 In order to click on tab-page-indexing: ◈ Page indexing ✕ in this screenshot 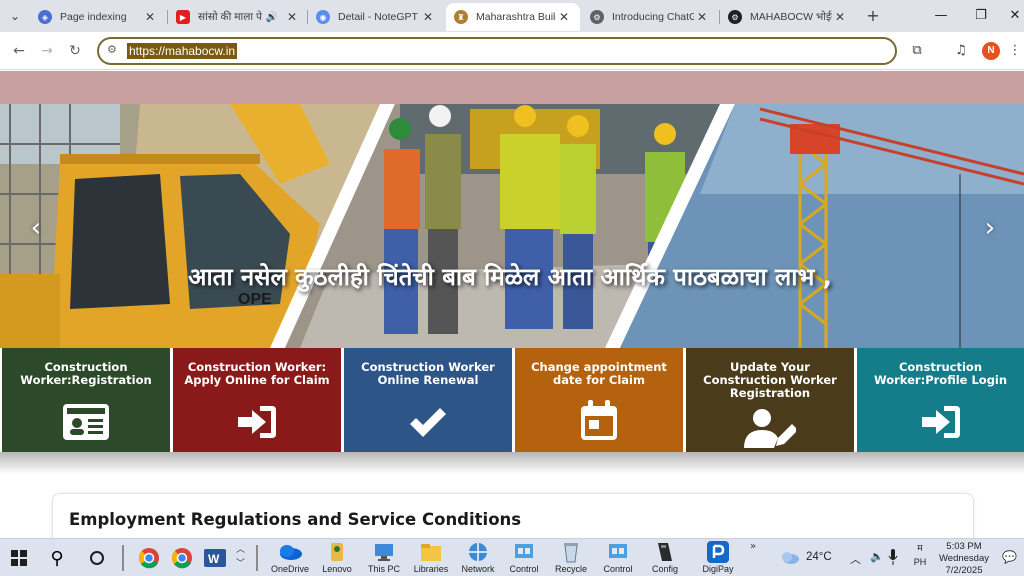, I will do `click(98, 17)`.